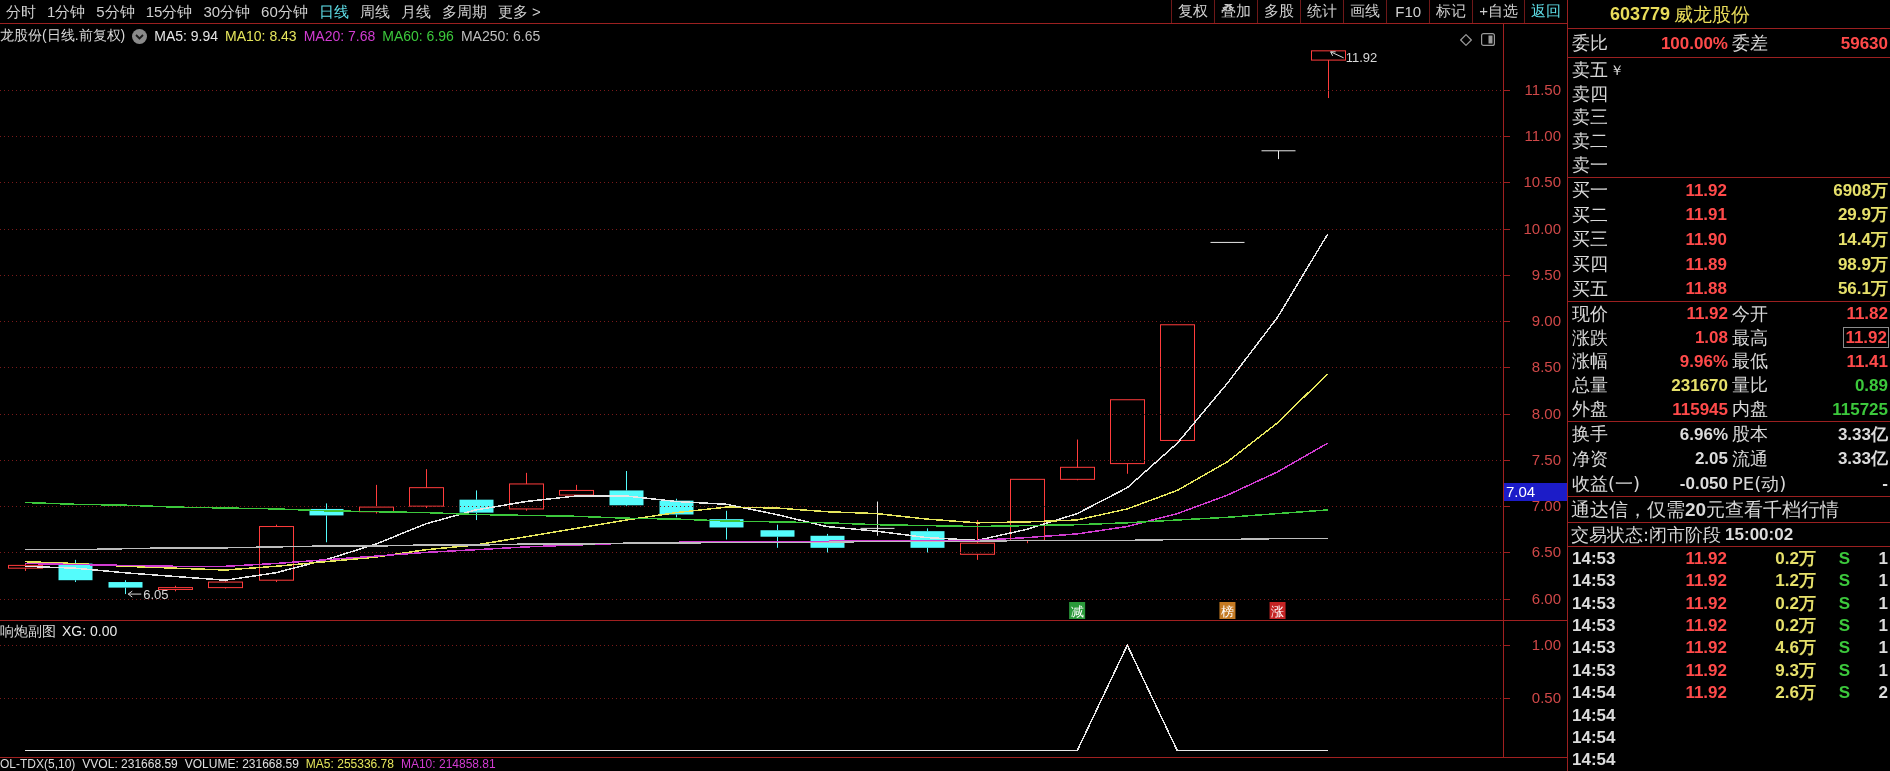 Image resolution: width=1890 pixels, height=771 pixels. What do you see at coordinates (38, 764) in the screenshot?
I see `chart-title: OL-TDX(5,10)` at bounding box center [38, 764].